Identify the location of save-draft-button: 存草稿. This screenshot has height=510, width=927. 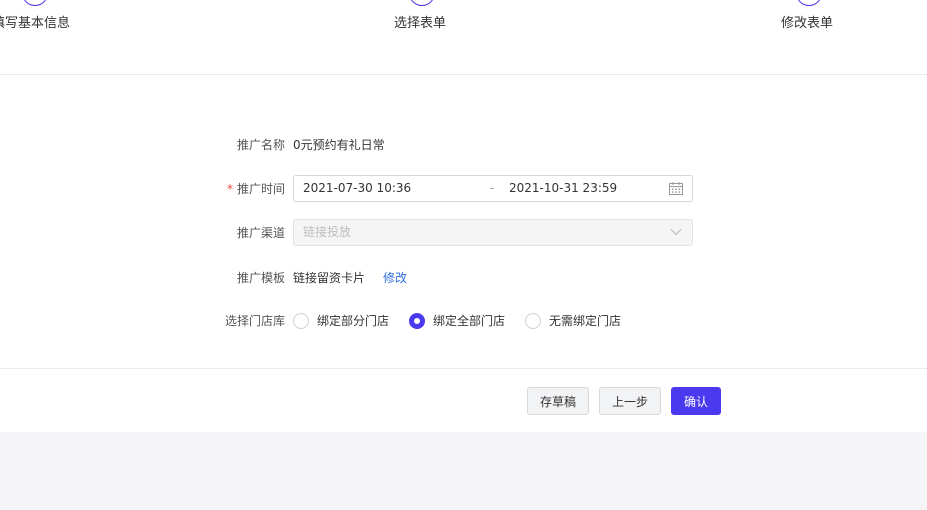
(558, 401).